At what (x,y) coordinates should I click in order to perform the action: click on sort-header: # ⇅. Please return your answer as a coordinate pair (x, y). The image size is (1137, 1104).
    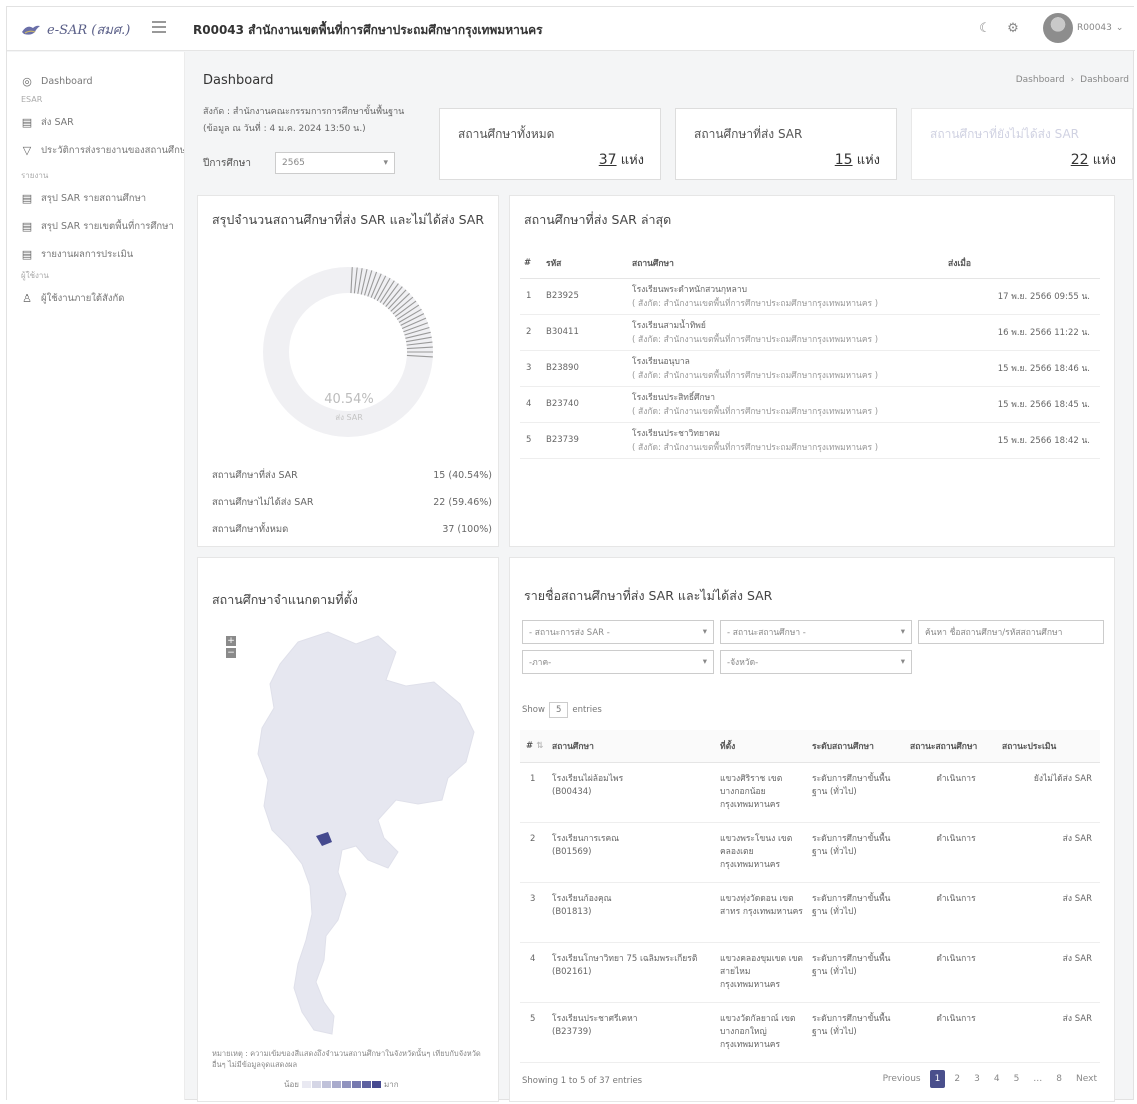
    Looking at the image, I should click on (536, 746).